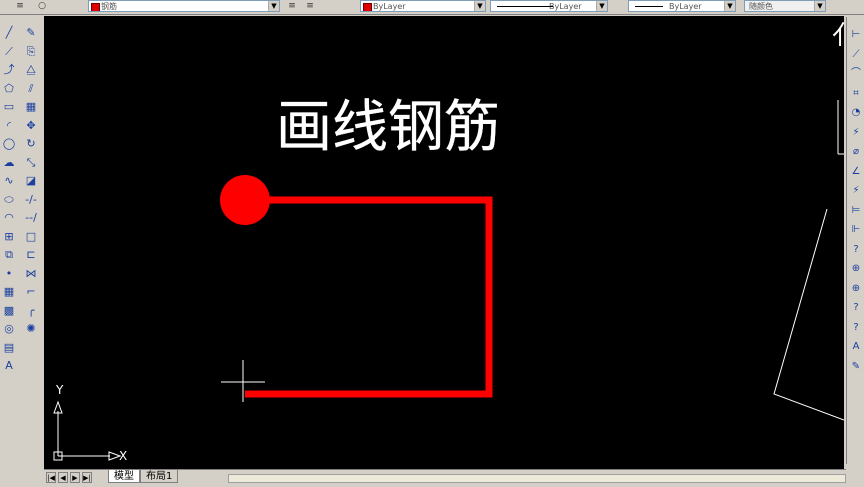 Image resolution: width=864 pixels, height=487 pixels. Describe the element at coordinates (184, 6) in the screenshot. I see `layer-dropdown: 钢筋 ▼` at that location.